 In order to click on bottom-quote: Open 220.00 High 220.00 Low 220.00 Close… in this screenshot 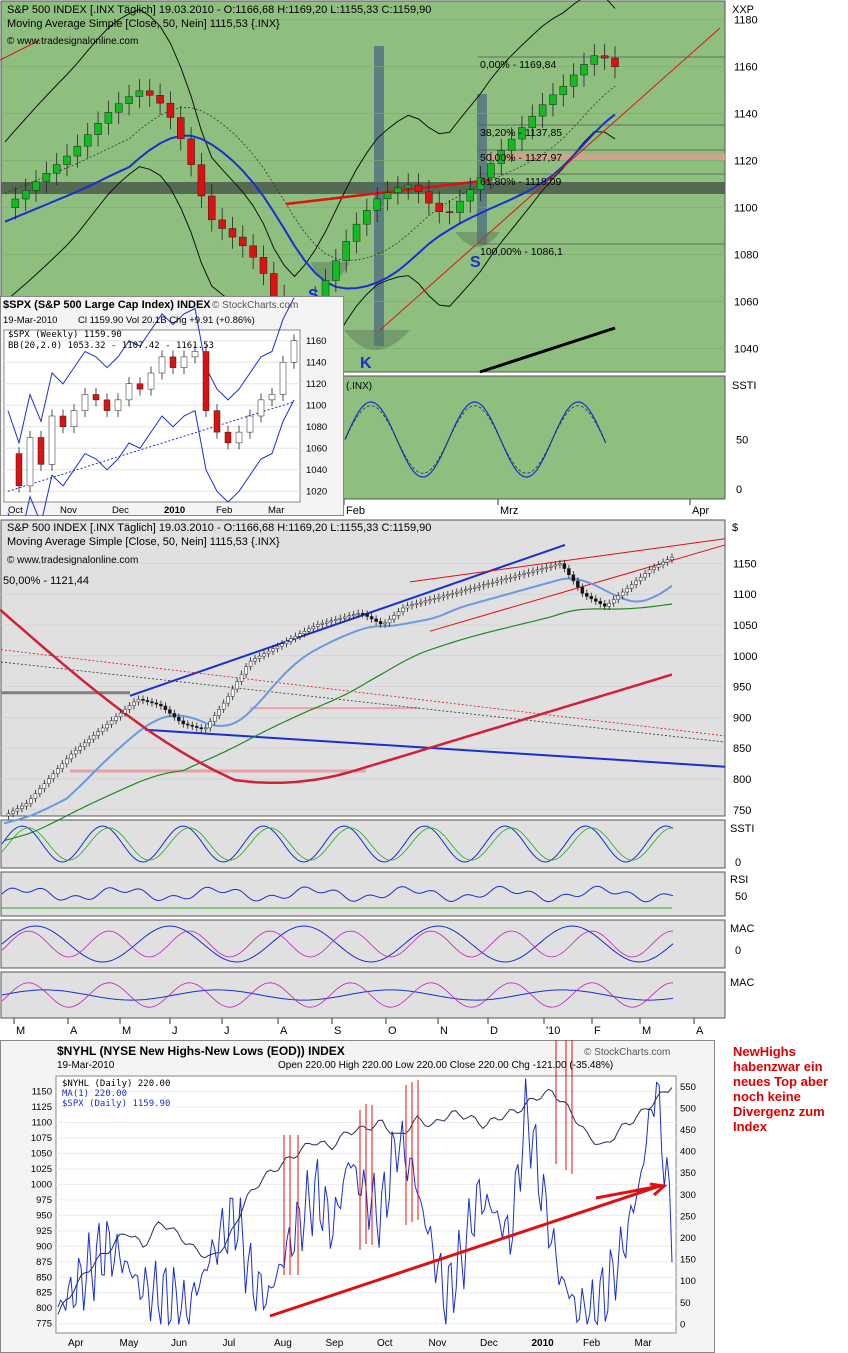, I will do `click(445, 1065)`.